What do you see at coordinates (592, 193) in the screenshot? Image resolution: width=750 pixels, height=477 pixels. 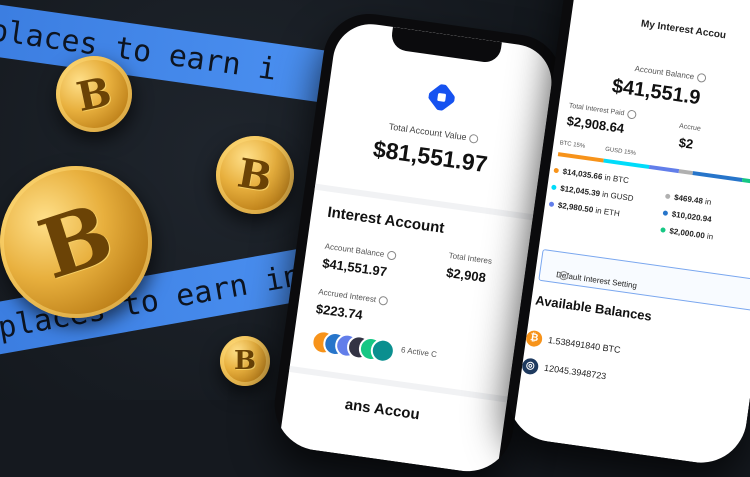 I see `balance-row: $12,045.39 in GUSD` at bounding box center [592, 193].